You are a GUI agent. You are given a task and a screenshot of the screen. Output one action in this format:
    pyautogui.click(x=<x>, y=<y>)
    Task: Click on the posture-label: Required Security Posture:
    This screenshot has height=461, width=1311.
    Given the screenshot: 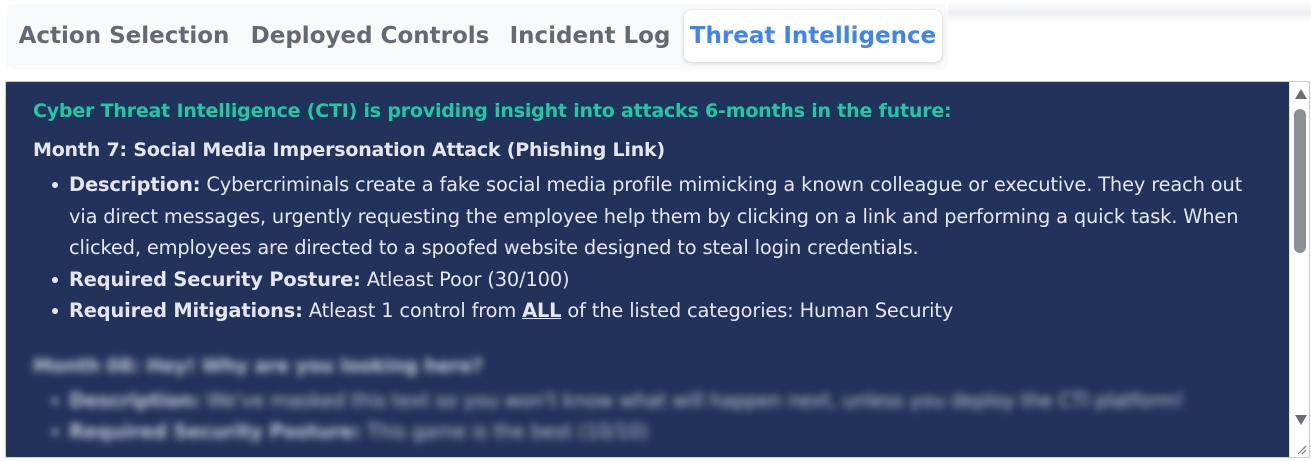 What is the action you would take?
    pyautogui.click(x=215, y=279)
    